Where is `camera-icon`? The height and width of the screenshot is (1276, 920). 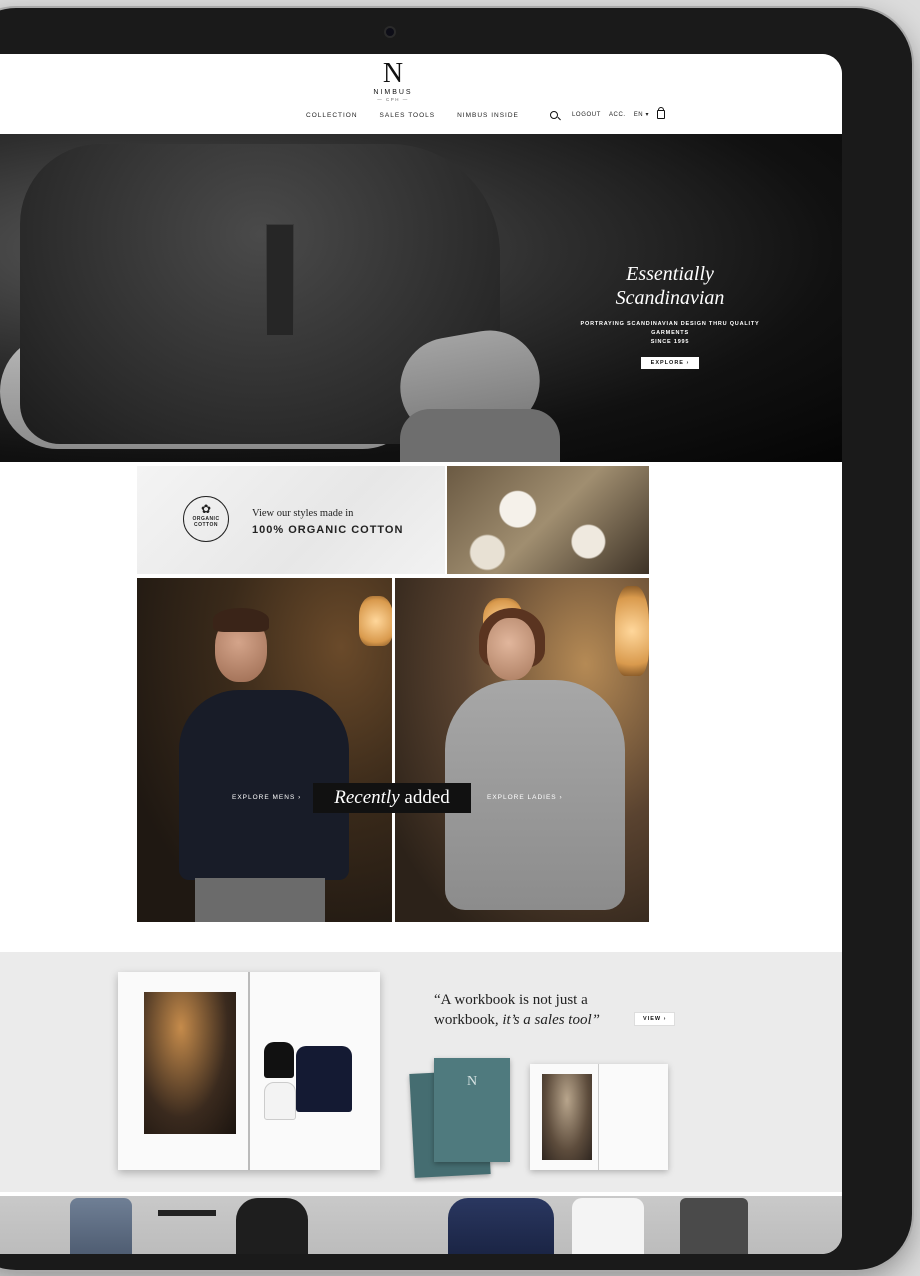
camera-icon is located at coordinates (390, 32).